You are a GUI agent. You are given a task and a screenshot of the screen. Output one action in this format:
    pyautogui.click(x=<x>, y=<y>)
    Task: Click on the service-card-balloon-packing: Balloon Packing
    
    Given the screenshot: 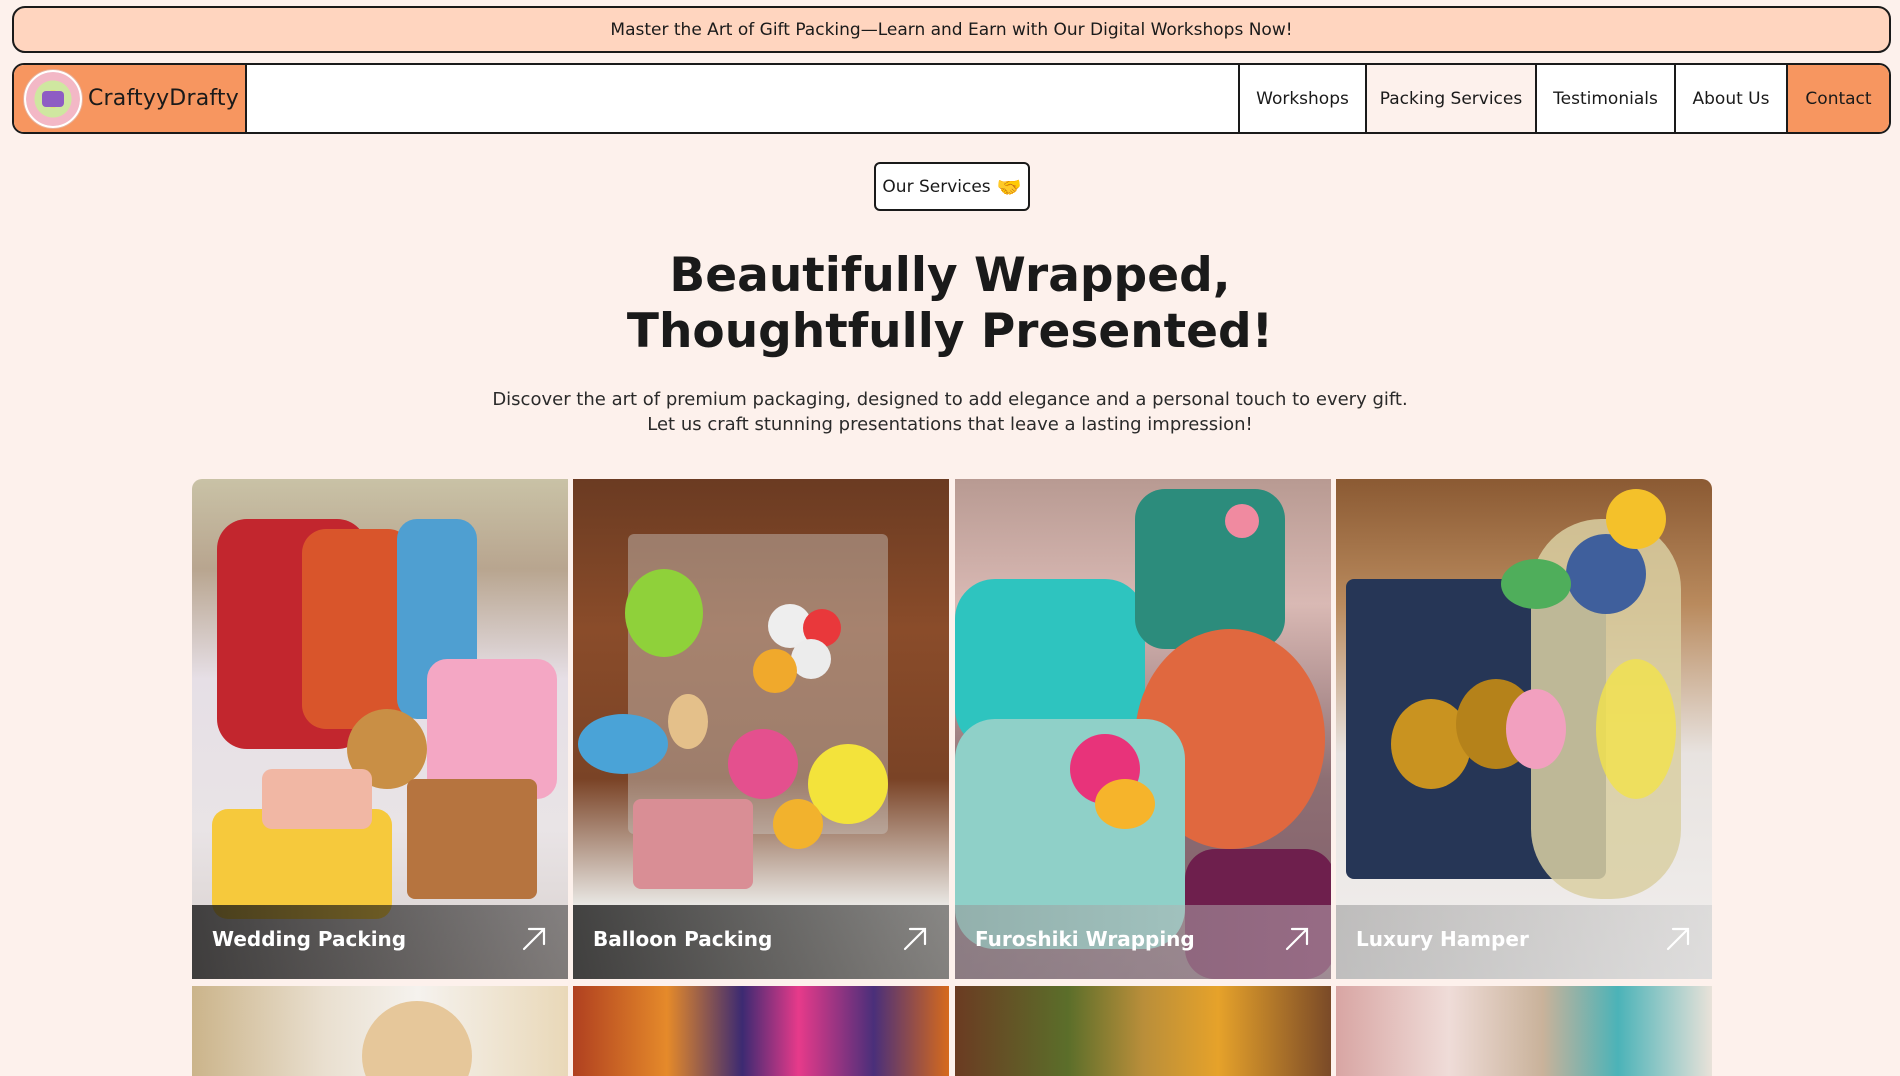 What is the action you would take?
    pyautogui.click(x=761, y=729)
    